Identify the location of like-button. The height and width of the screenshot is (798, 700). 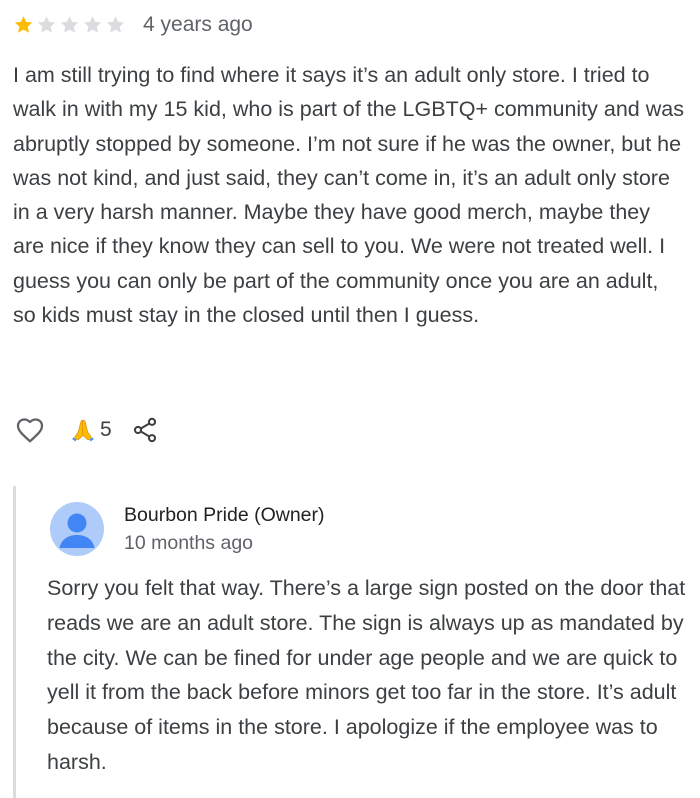
(30, 430).